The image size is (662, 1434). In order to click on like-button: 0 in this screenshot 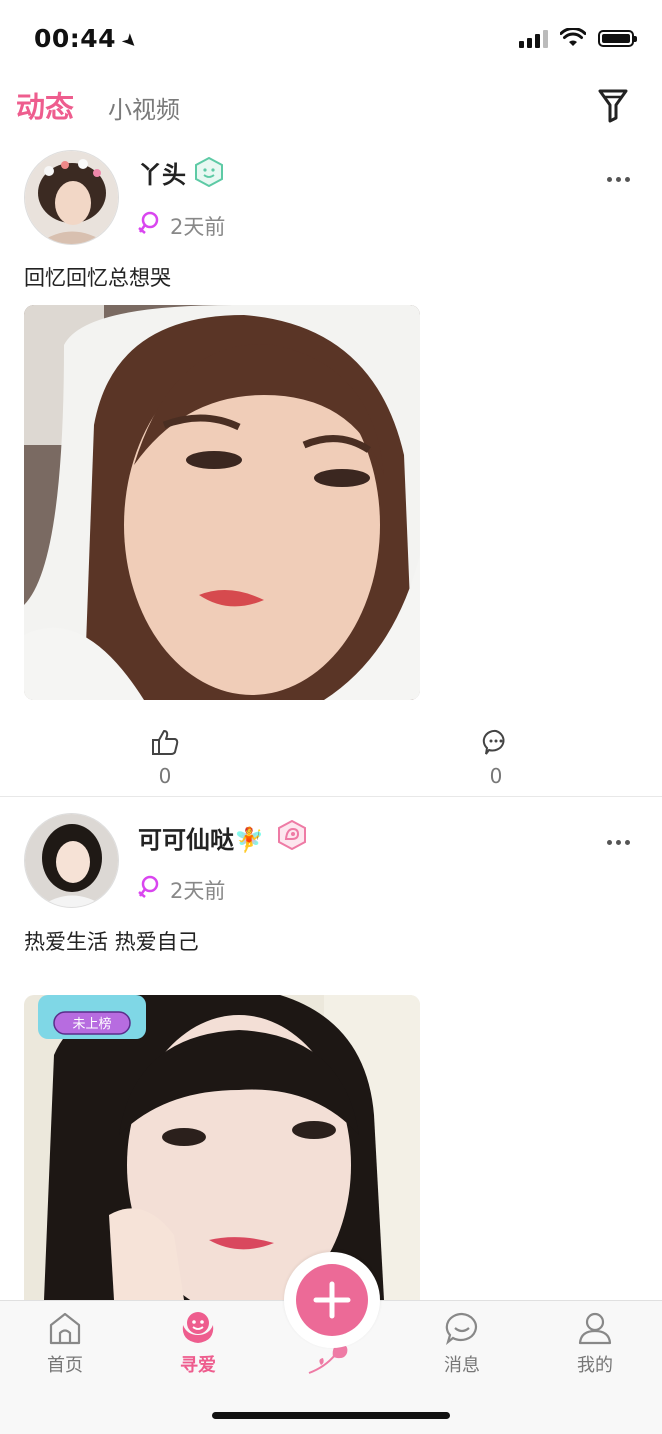, I will do `click(165, 758)`.